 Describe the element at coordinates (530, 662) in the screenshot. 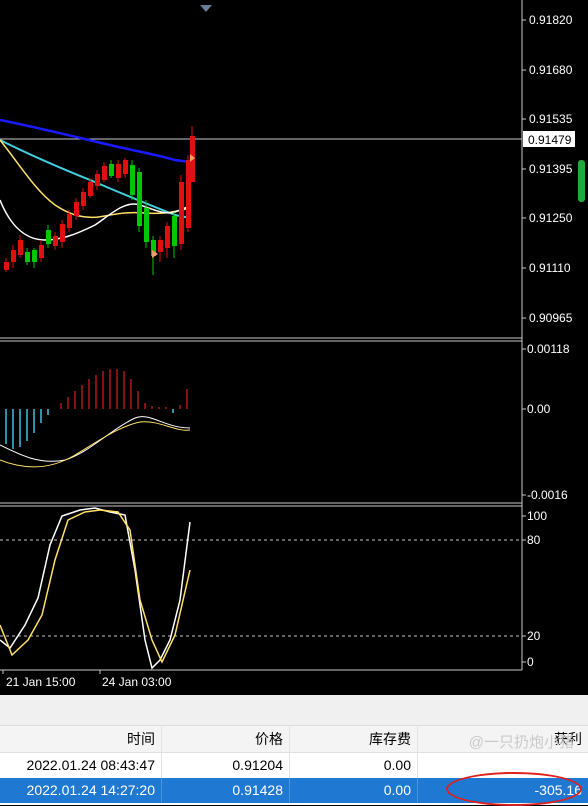

I see `stoch-label: 0` at that location.